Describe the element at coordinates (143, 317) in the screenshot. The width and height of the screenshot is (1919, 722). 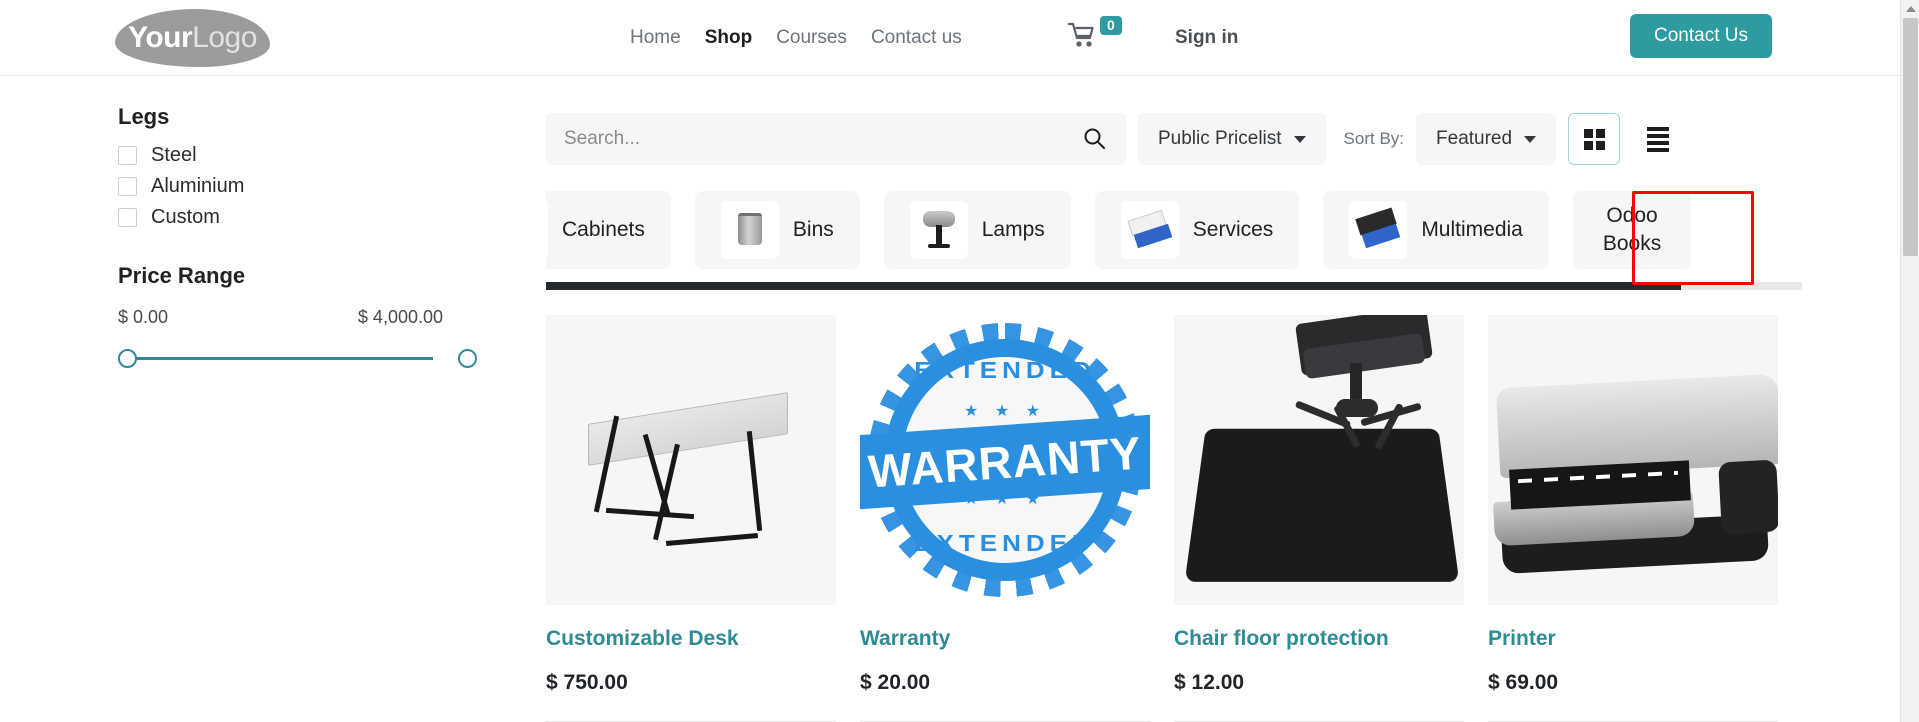
I see `price-min-label: $ 0.00` at that location.